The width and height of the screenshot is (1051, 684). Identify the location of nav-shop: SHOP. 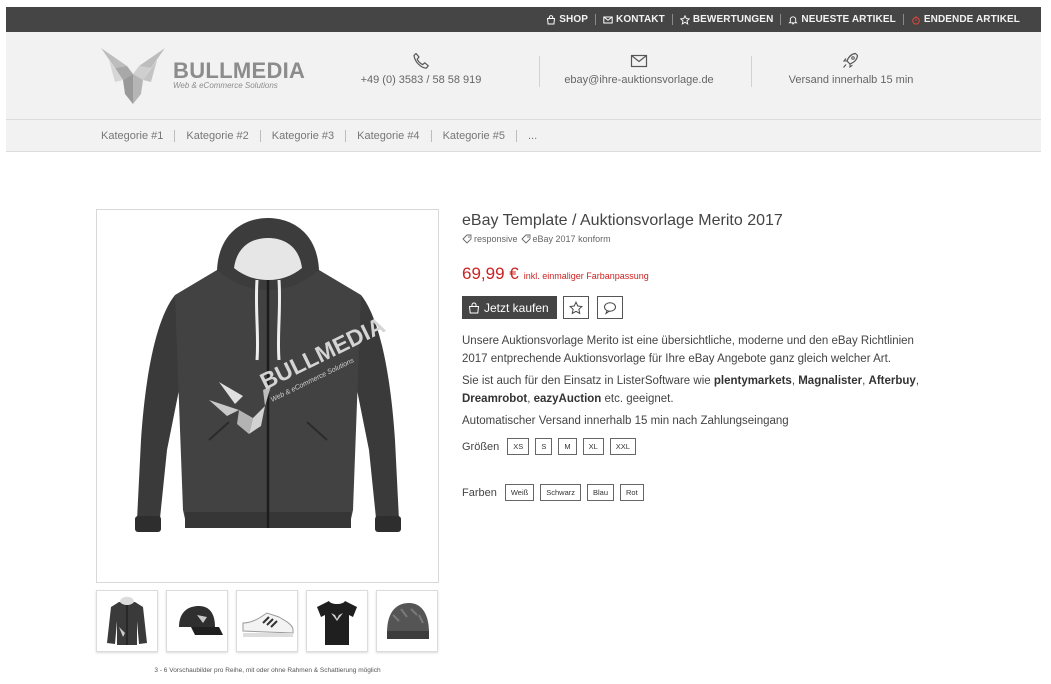
(567, 19).